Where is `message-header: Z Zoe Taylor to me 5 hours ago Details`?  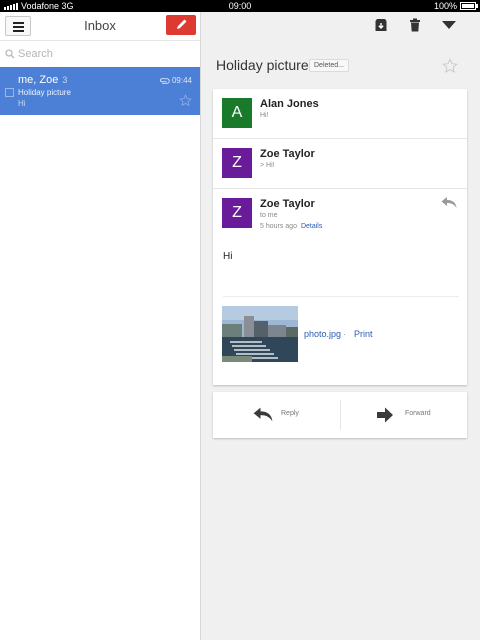 message-header: Z Zoe Taylor to me 5 hours ago Details is located at coordinates (340, 214).